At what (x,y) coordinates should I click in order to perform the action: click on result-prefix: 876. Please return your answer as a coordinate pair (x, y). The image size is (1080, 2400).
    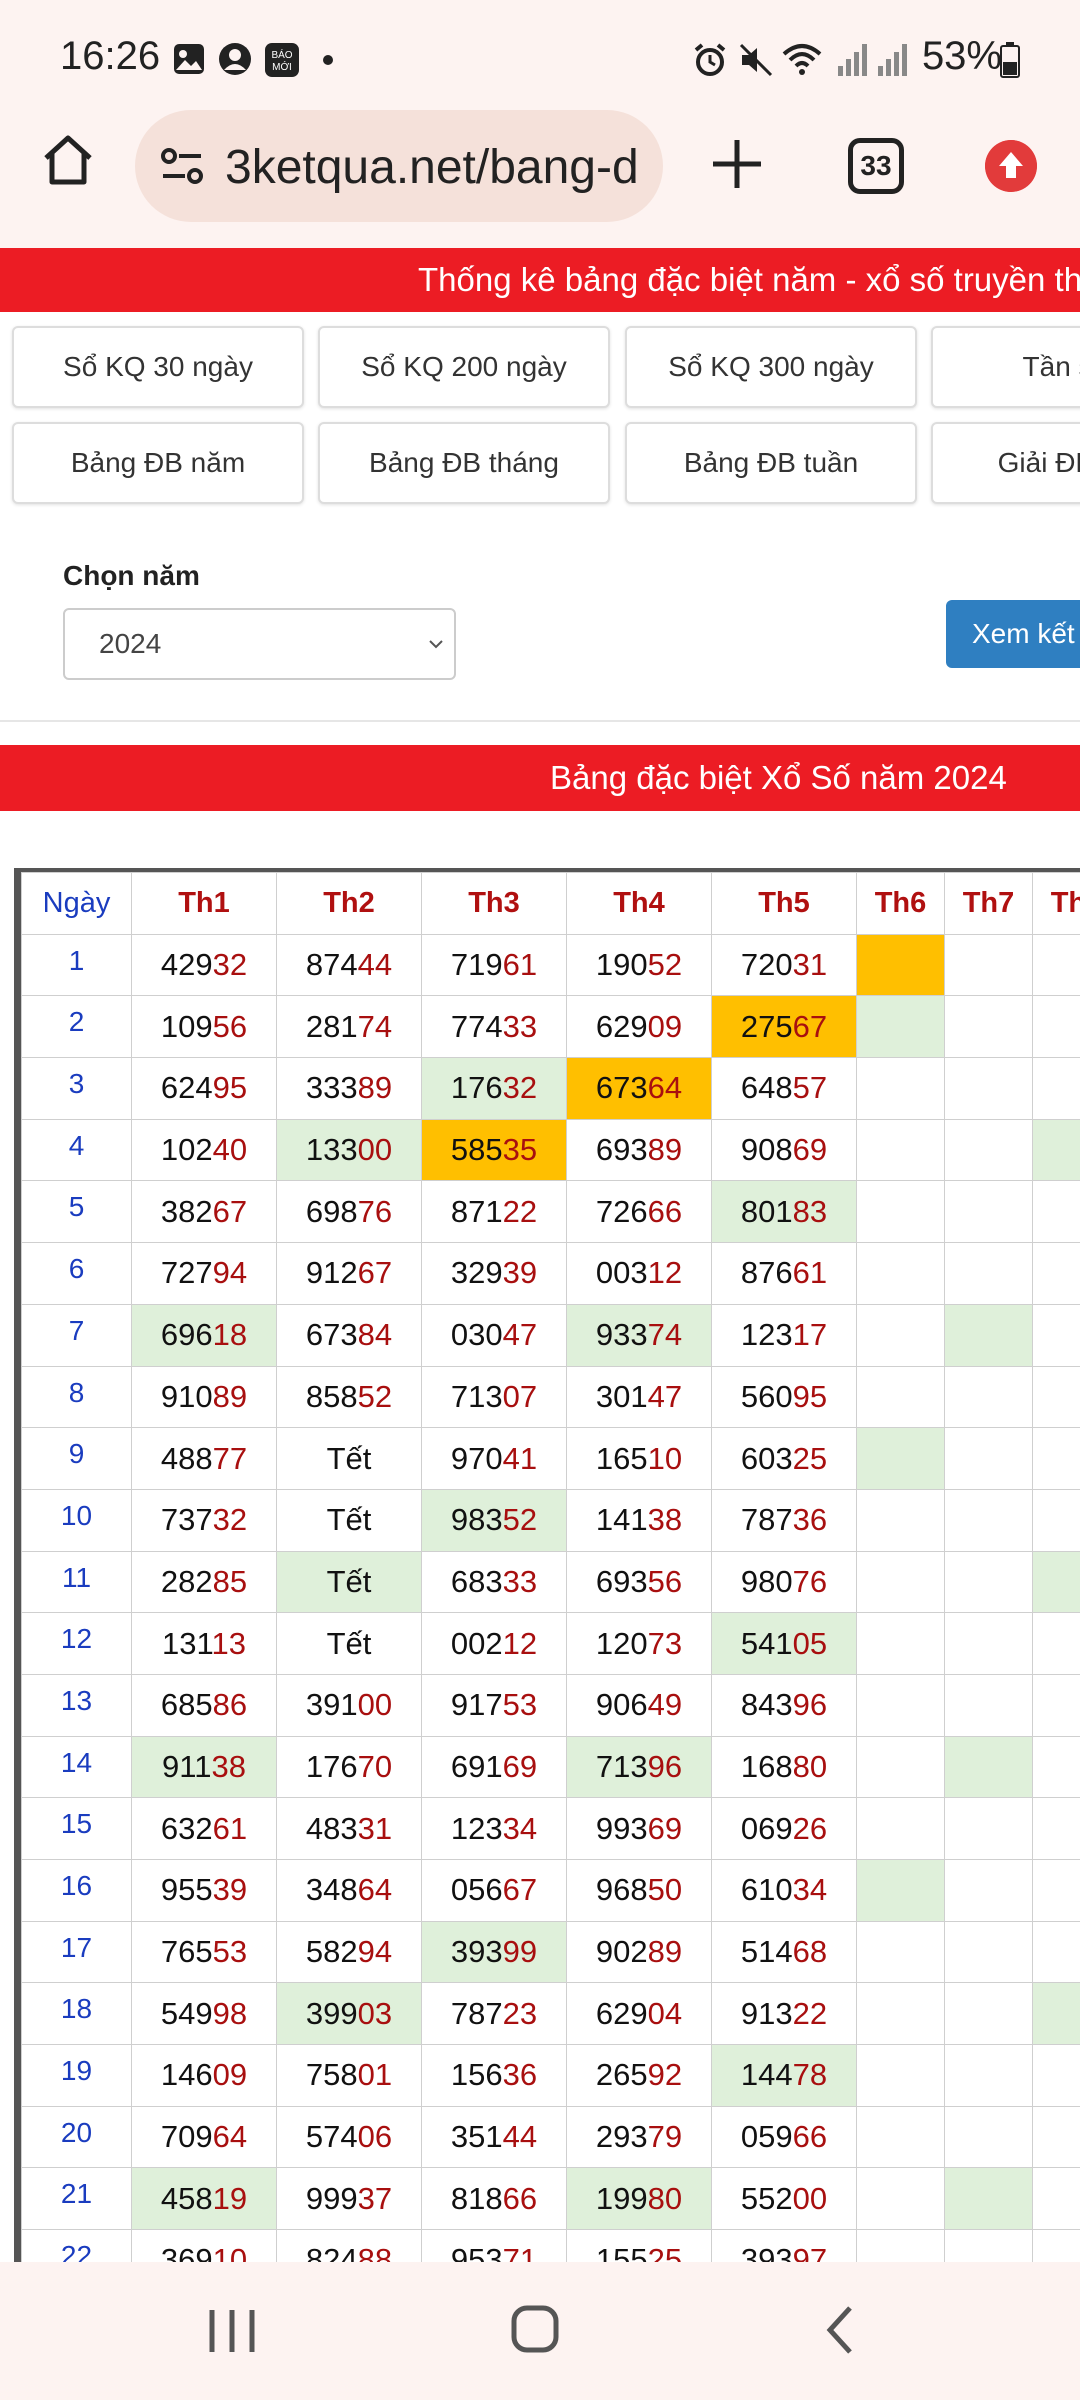
    Looking at the image, I should click on (766, 1273).